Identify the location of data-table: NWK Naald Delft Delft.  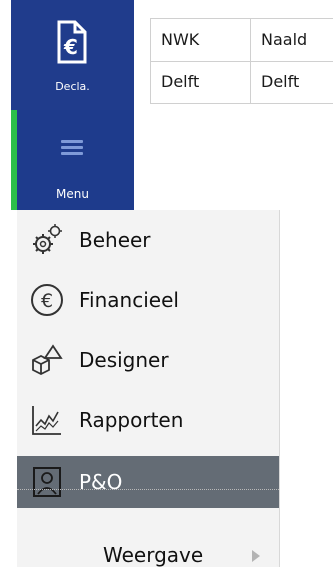
(241, 61).